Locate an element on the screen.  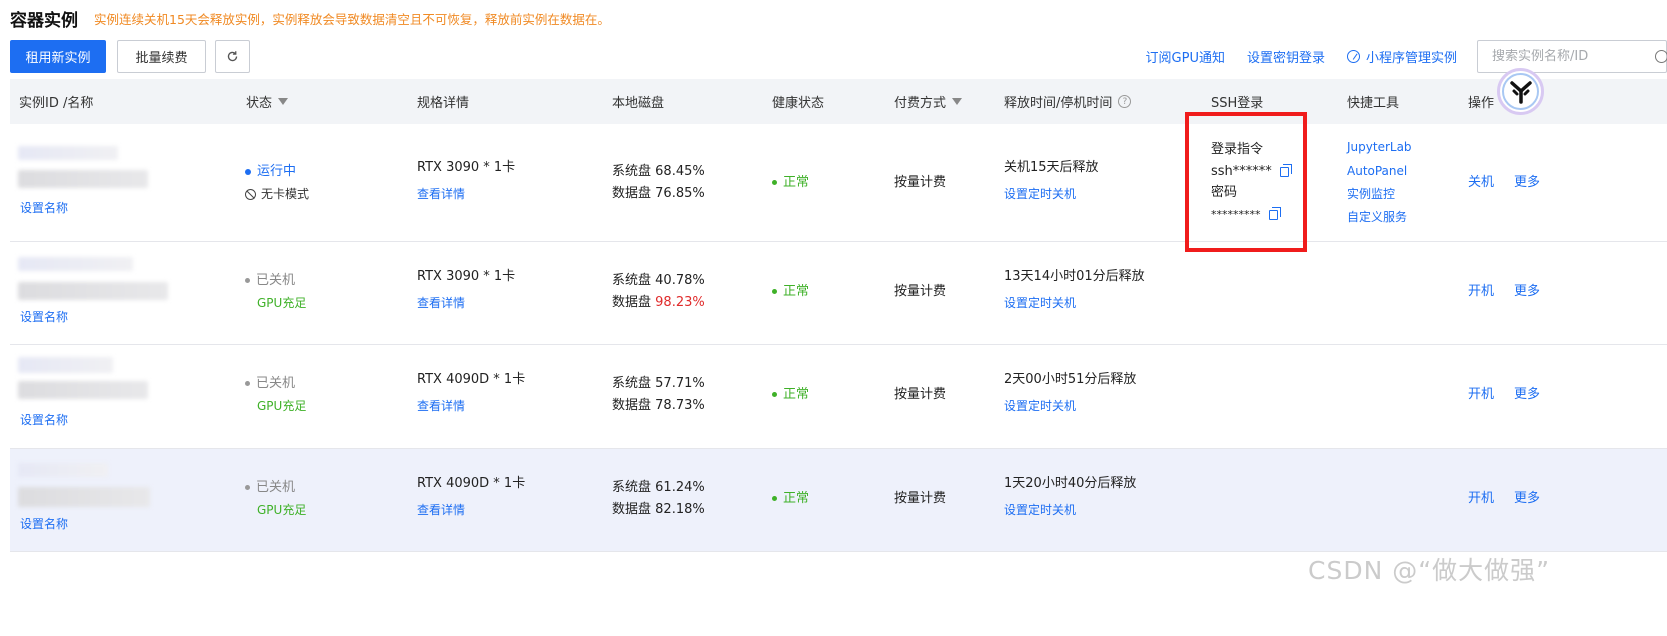
search-box is located at coordinates (1572, 56).